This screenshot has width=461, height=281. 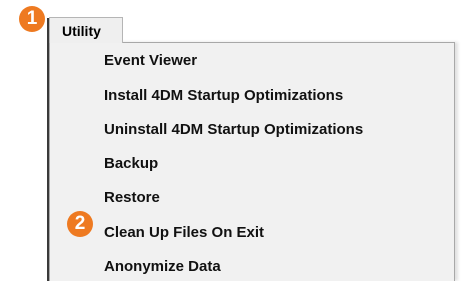 I want to click on callout-badge-1: 1, so click(x=32, y=19).